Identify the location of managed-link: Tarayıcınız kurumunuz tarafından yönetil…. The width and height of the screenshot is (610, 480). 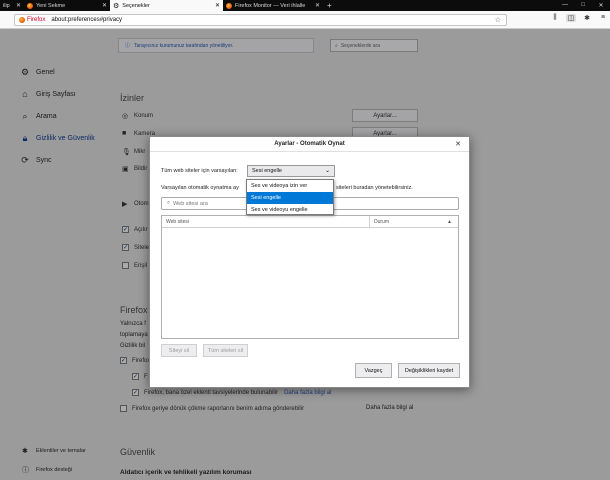
(183, 46).